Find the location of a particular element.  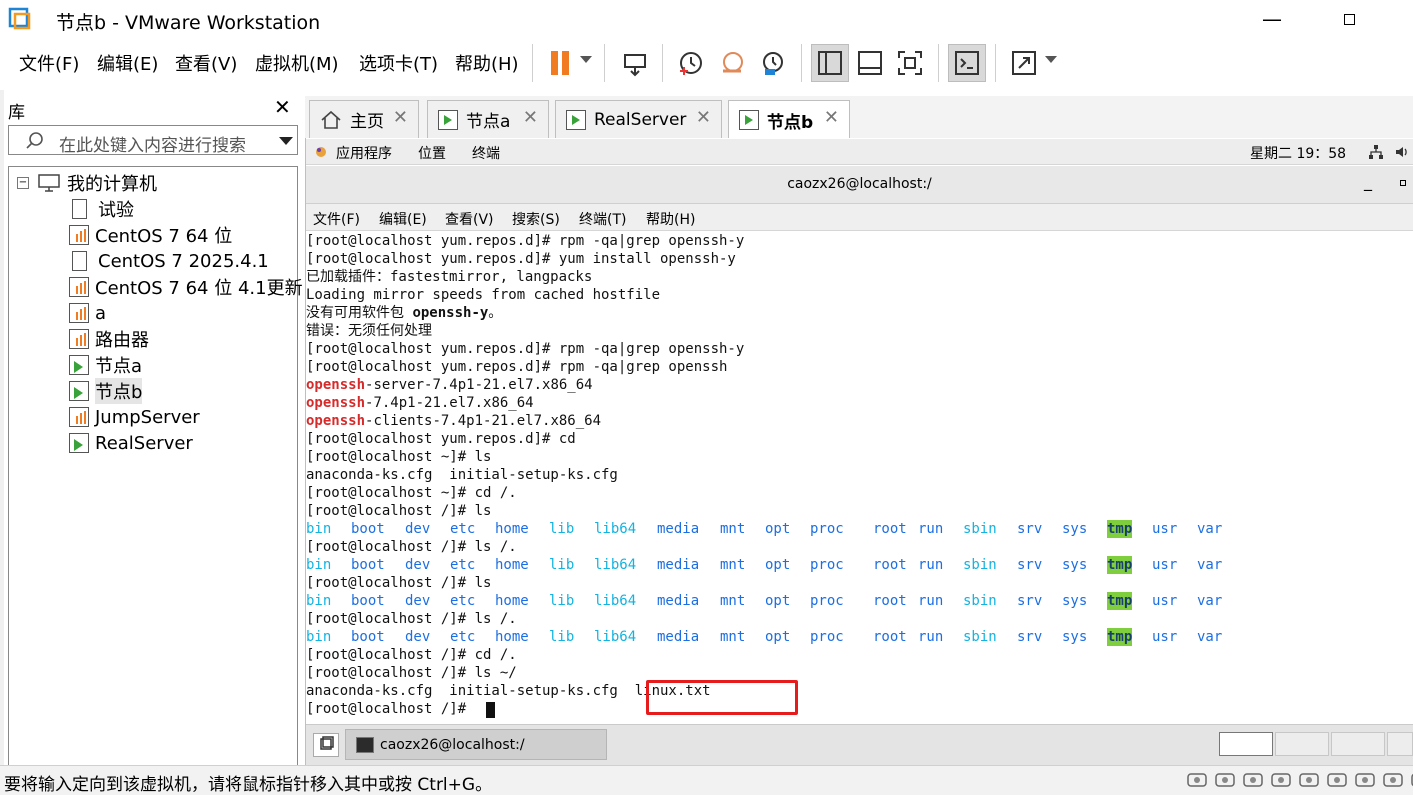

terminal-menu-edit: 编辑(E) is located at coordinates (403, 219).